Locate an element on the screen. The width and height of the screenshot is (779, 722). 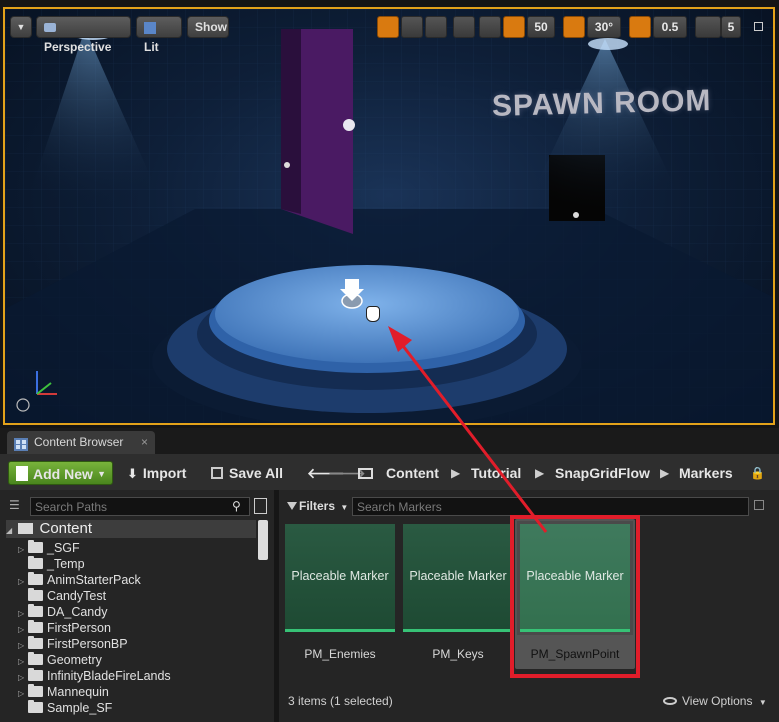
tab-label: Content Browser is located at coordinates (79, 442).